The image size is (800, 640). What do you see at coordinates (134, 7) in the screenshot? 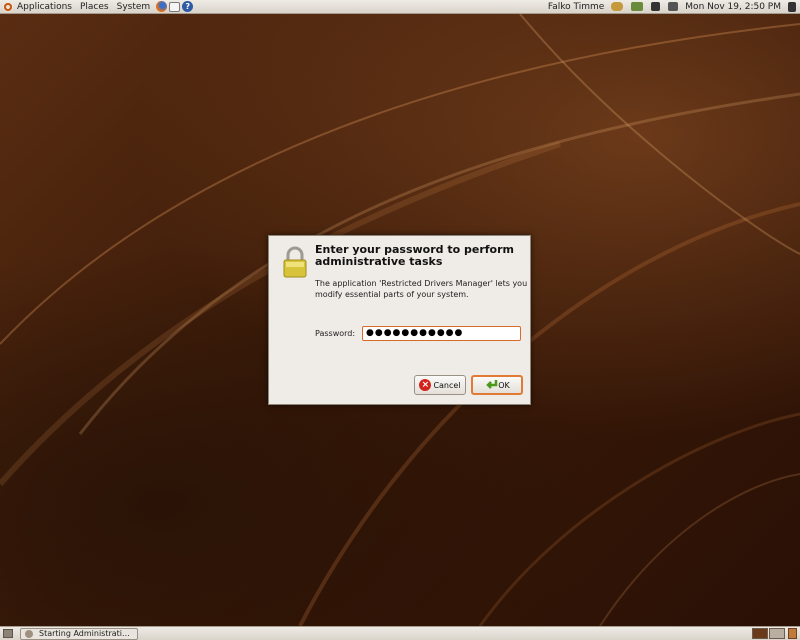
I see `menu-system: System` at bounding box center [134, 7].